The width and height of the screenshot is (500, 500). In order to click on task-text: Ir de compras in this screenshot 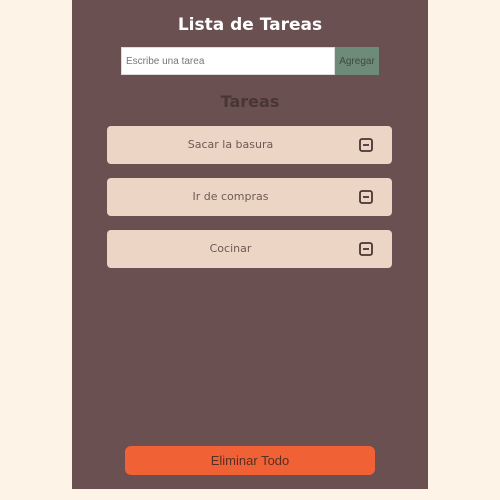, I will do `click(230, 196)`.